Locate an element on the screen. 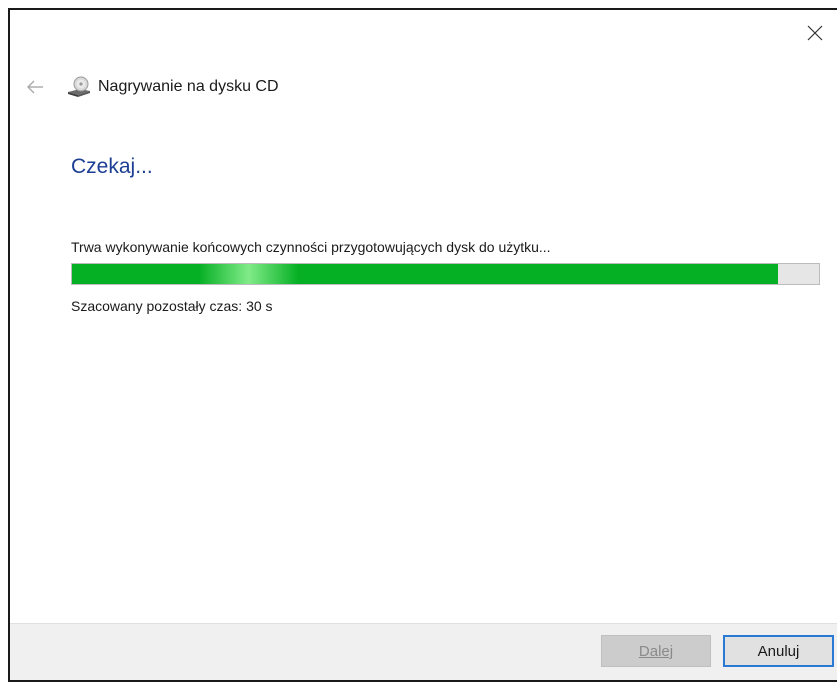  progress-bar-fill is located at coordinates (425, 274).